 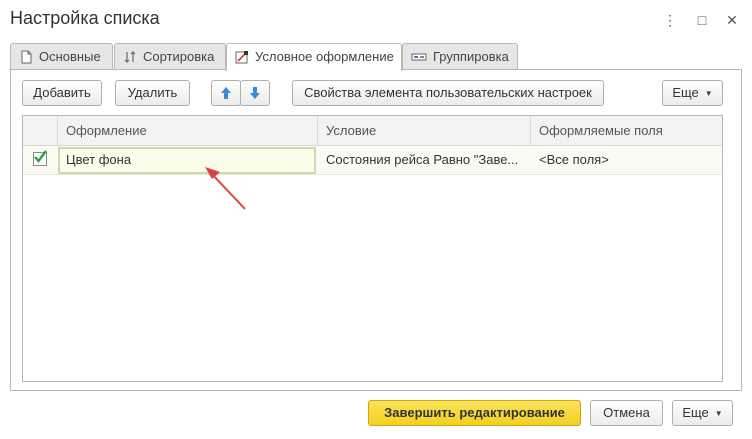 I want to click on window-title: Настройка списка, so click(x=85, y=18).